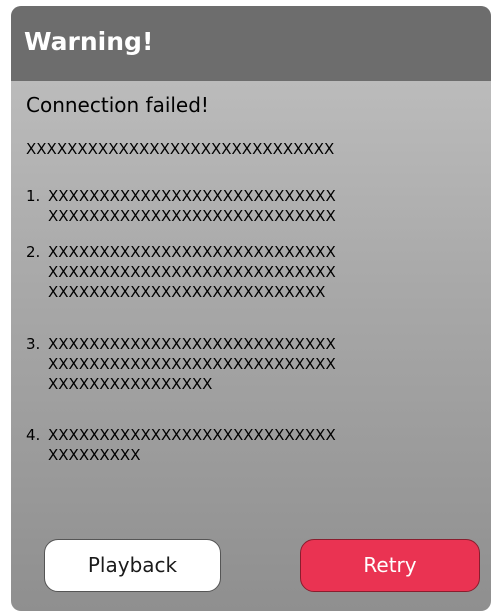 The image size is (491, 613). I want to click on step-number: 4., so click(33, 435).